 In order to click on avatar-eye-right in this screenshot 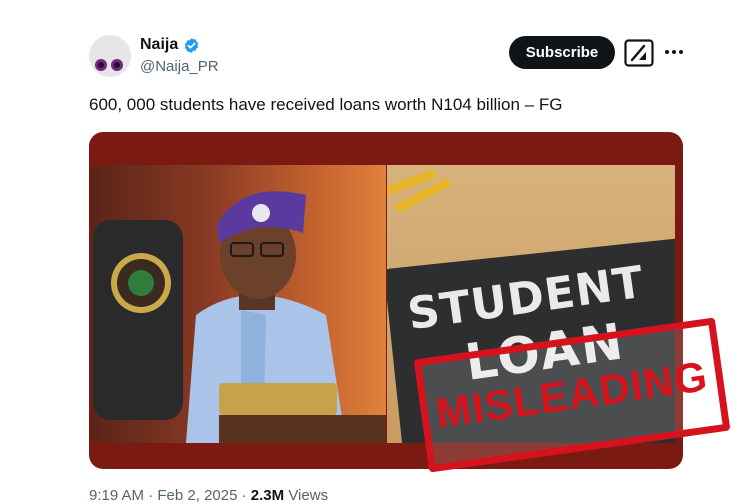, I will do `click(117, 65)`.